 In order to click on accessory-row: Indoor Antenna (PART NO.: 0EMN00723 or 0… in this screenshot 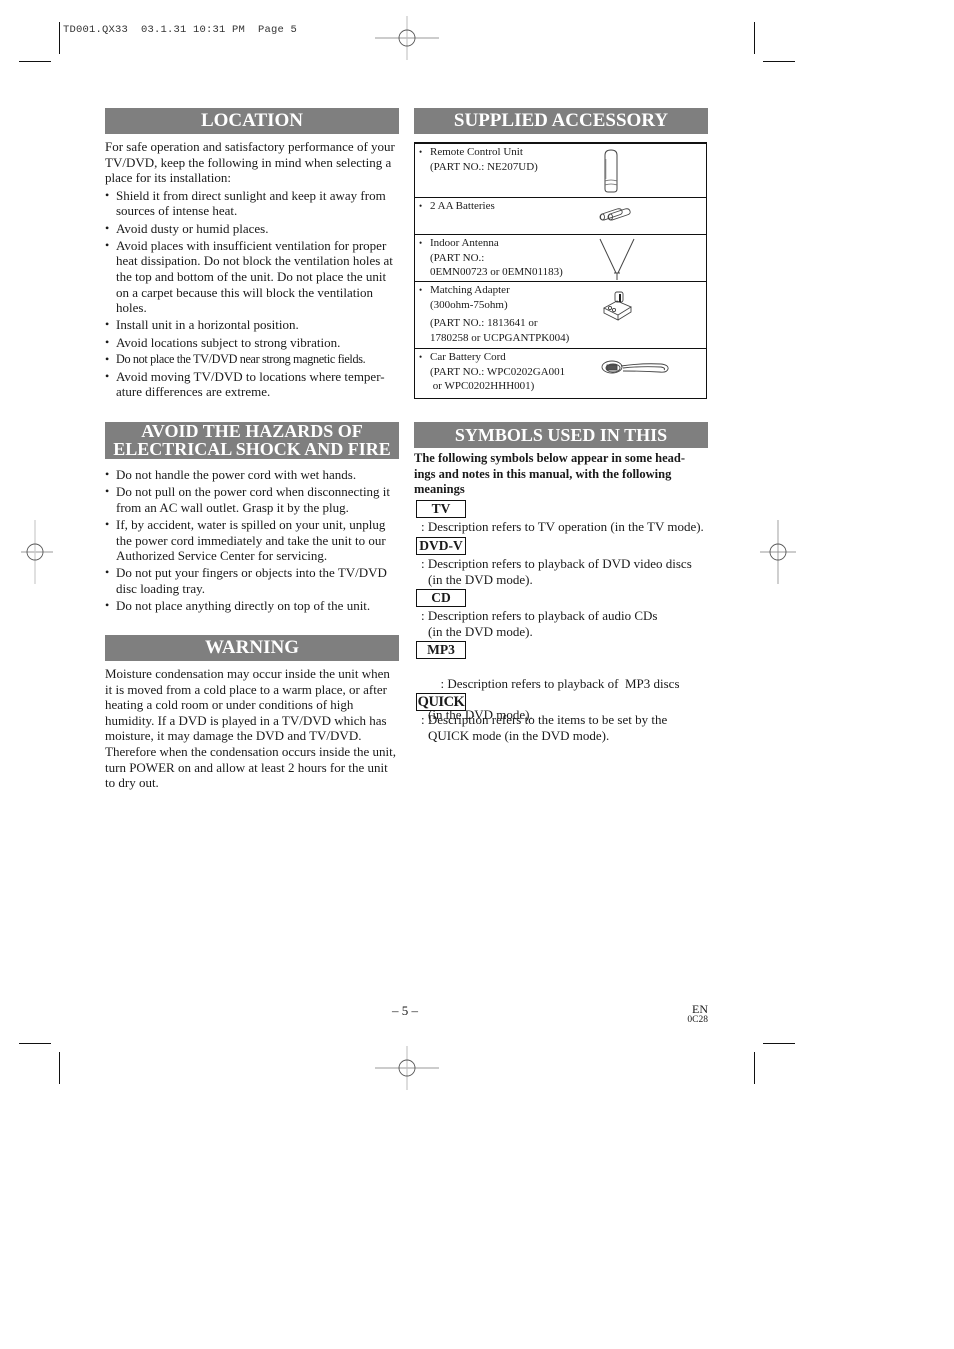, I will do `click(560, 257)`.